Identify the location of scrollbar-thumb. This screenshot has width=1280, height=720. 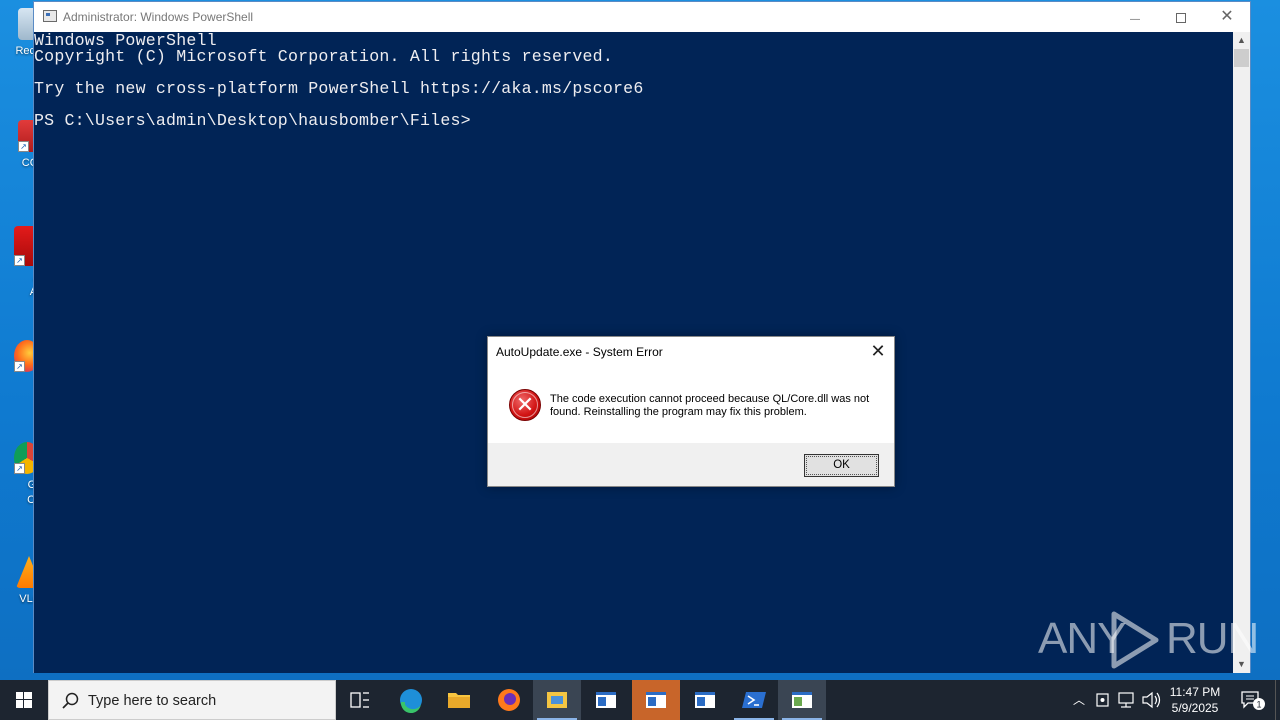
(1241, 58).